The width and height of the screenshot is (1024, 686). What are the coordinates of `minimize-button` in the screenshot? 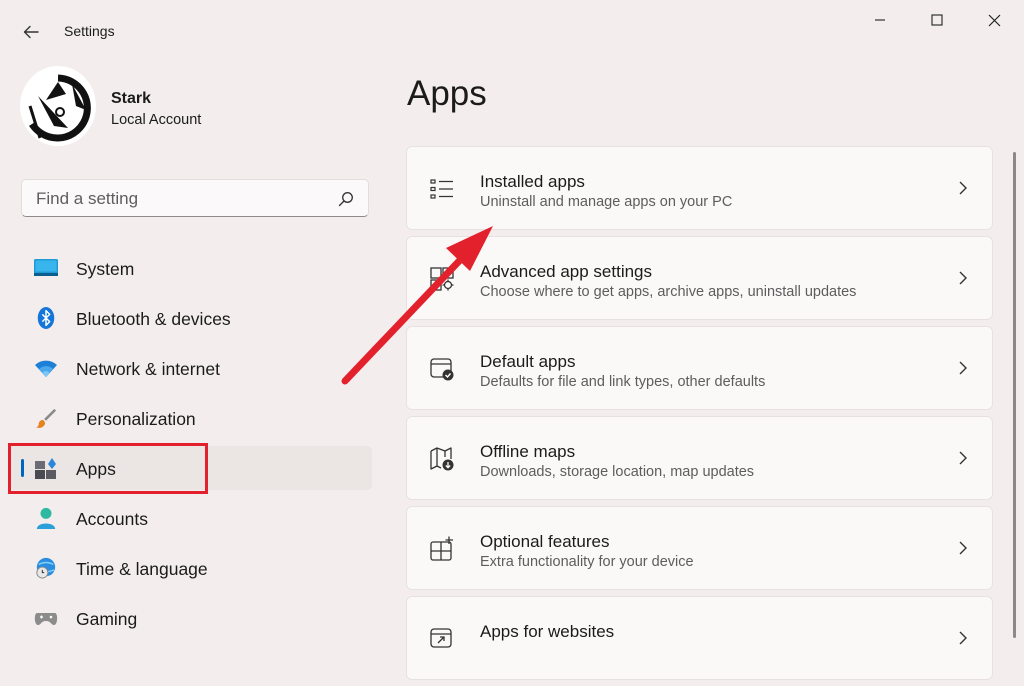 It's located at (880, 20).